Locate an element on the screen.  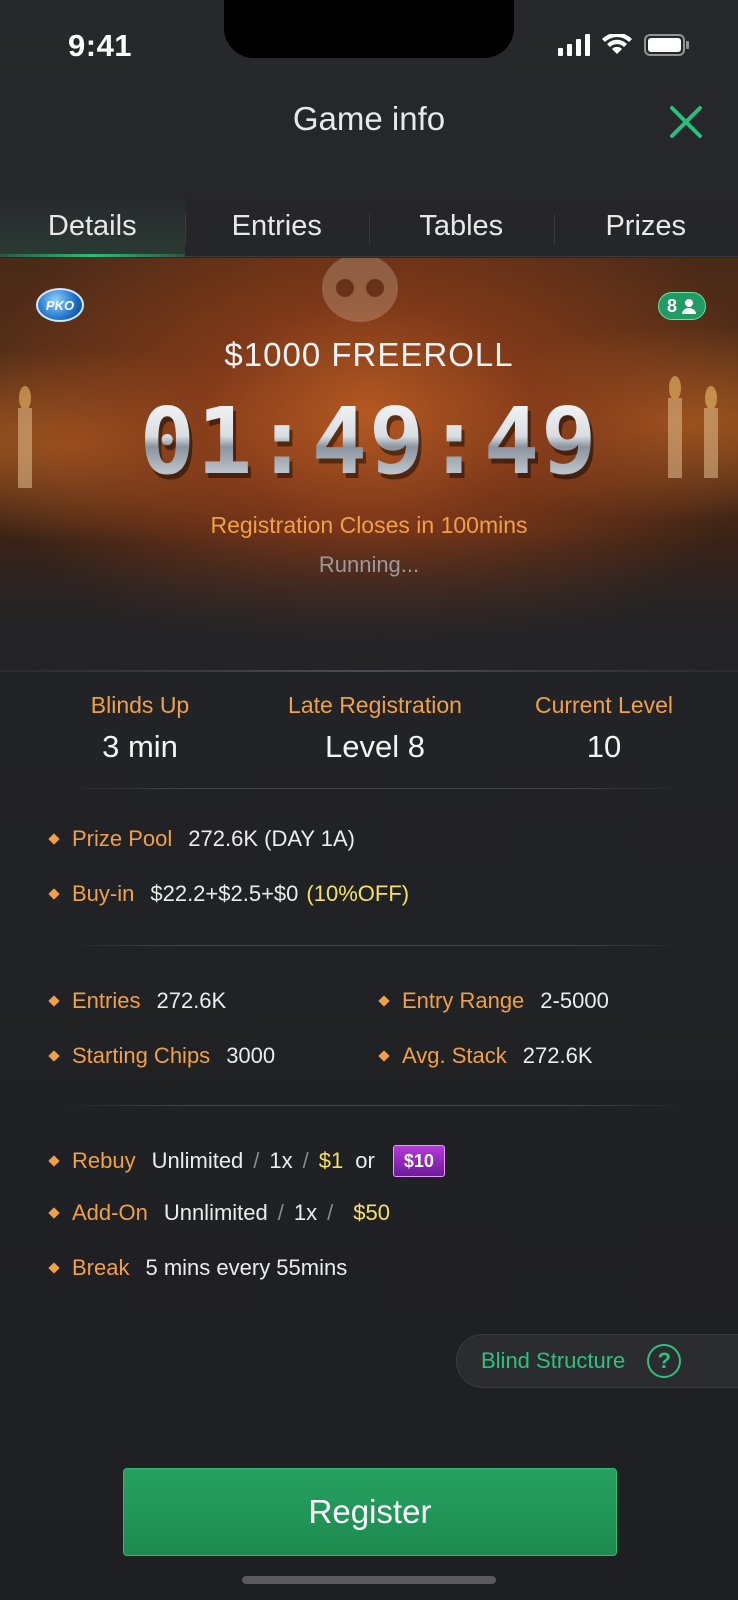
prize-pool-row: Prize Pool 272.6K (DAY 1A) is located at coordinates (201, 839).